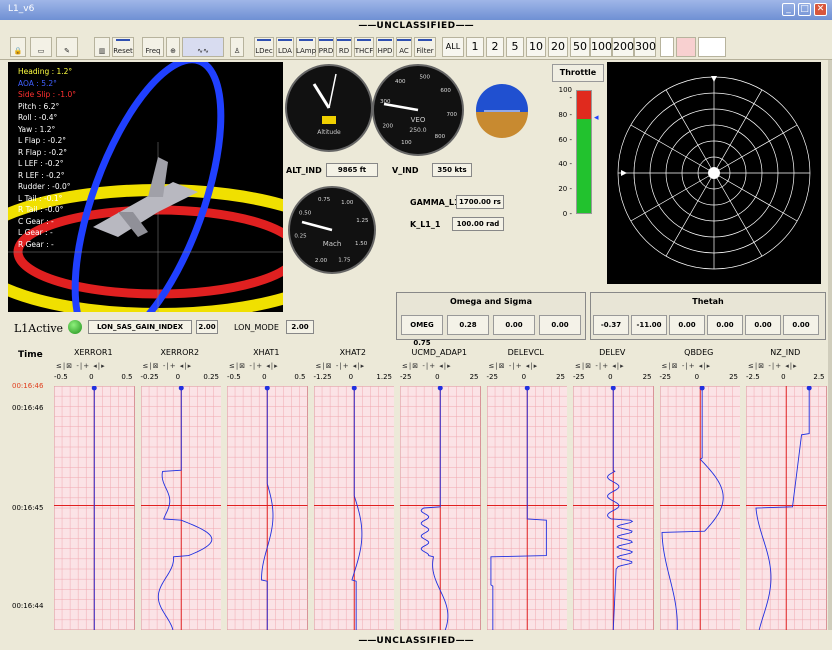  I want to click on throttle-tick-label: 20 -, so click(565, 189).